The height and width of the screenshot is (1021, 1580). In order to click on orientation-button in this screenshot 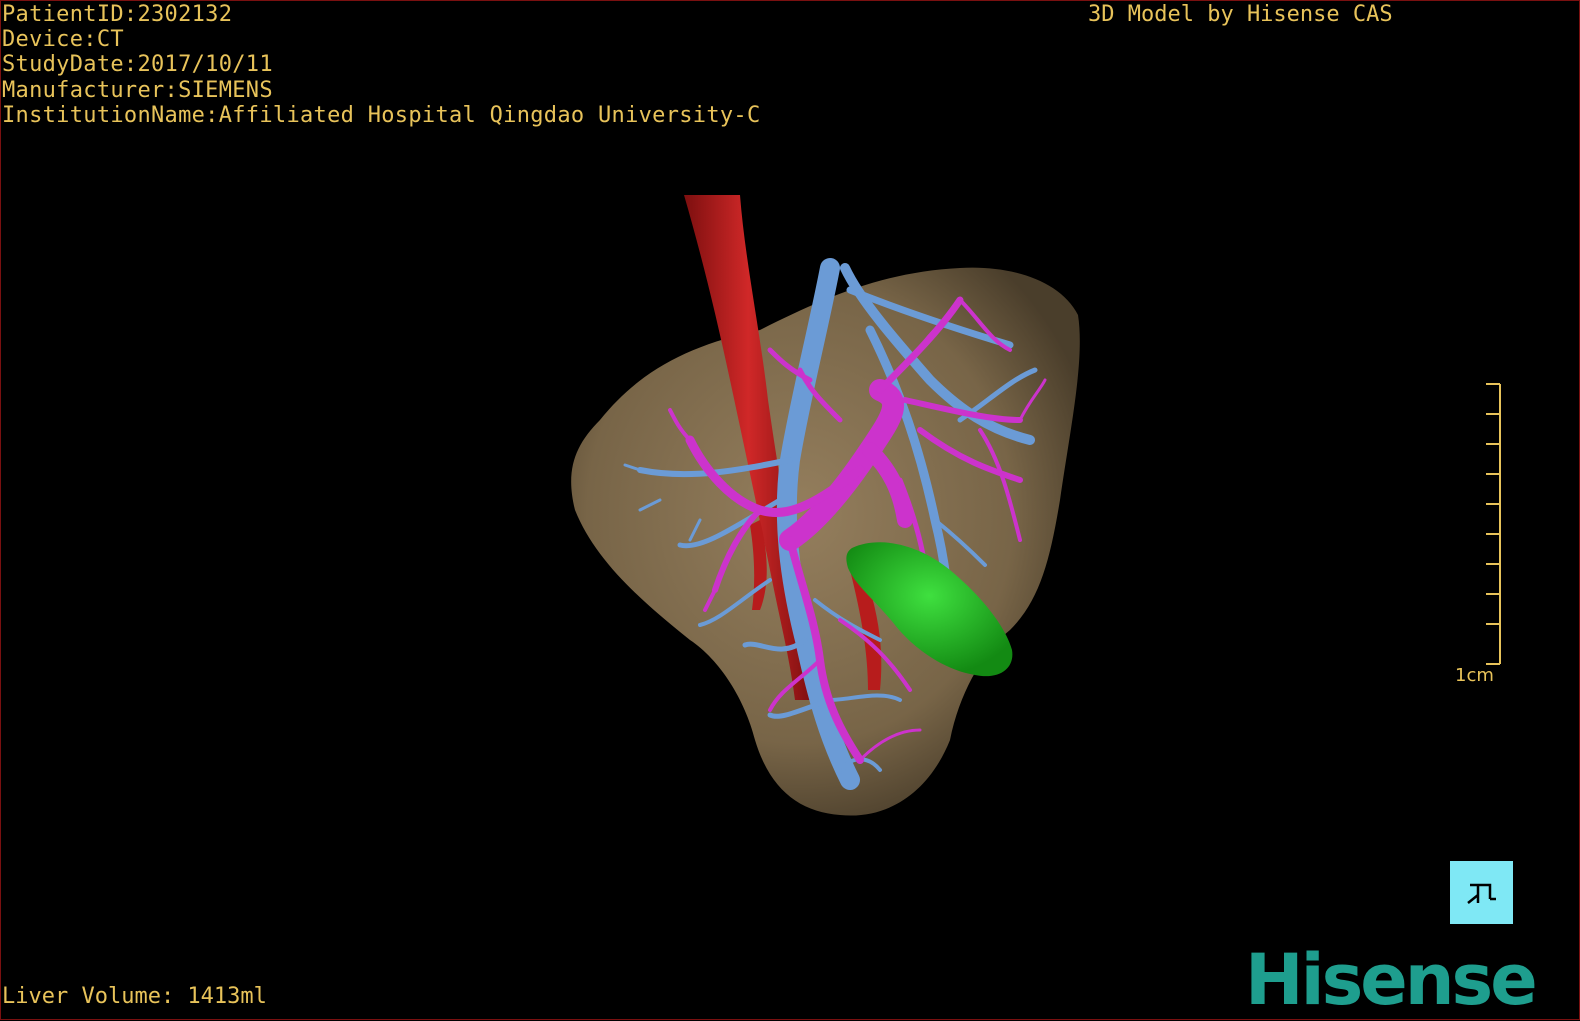, I will do `click(1481, 892)`.